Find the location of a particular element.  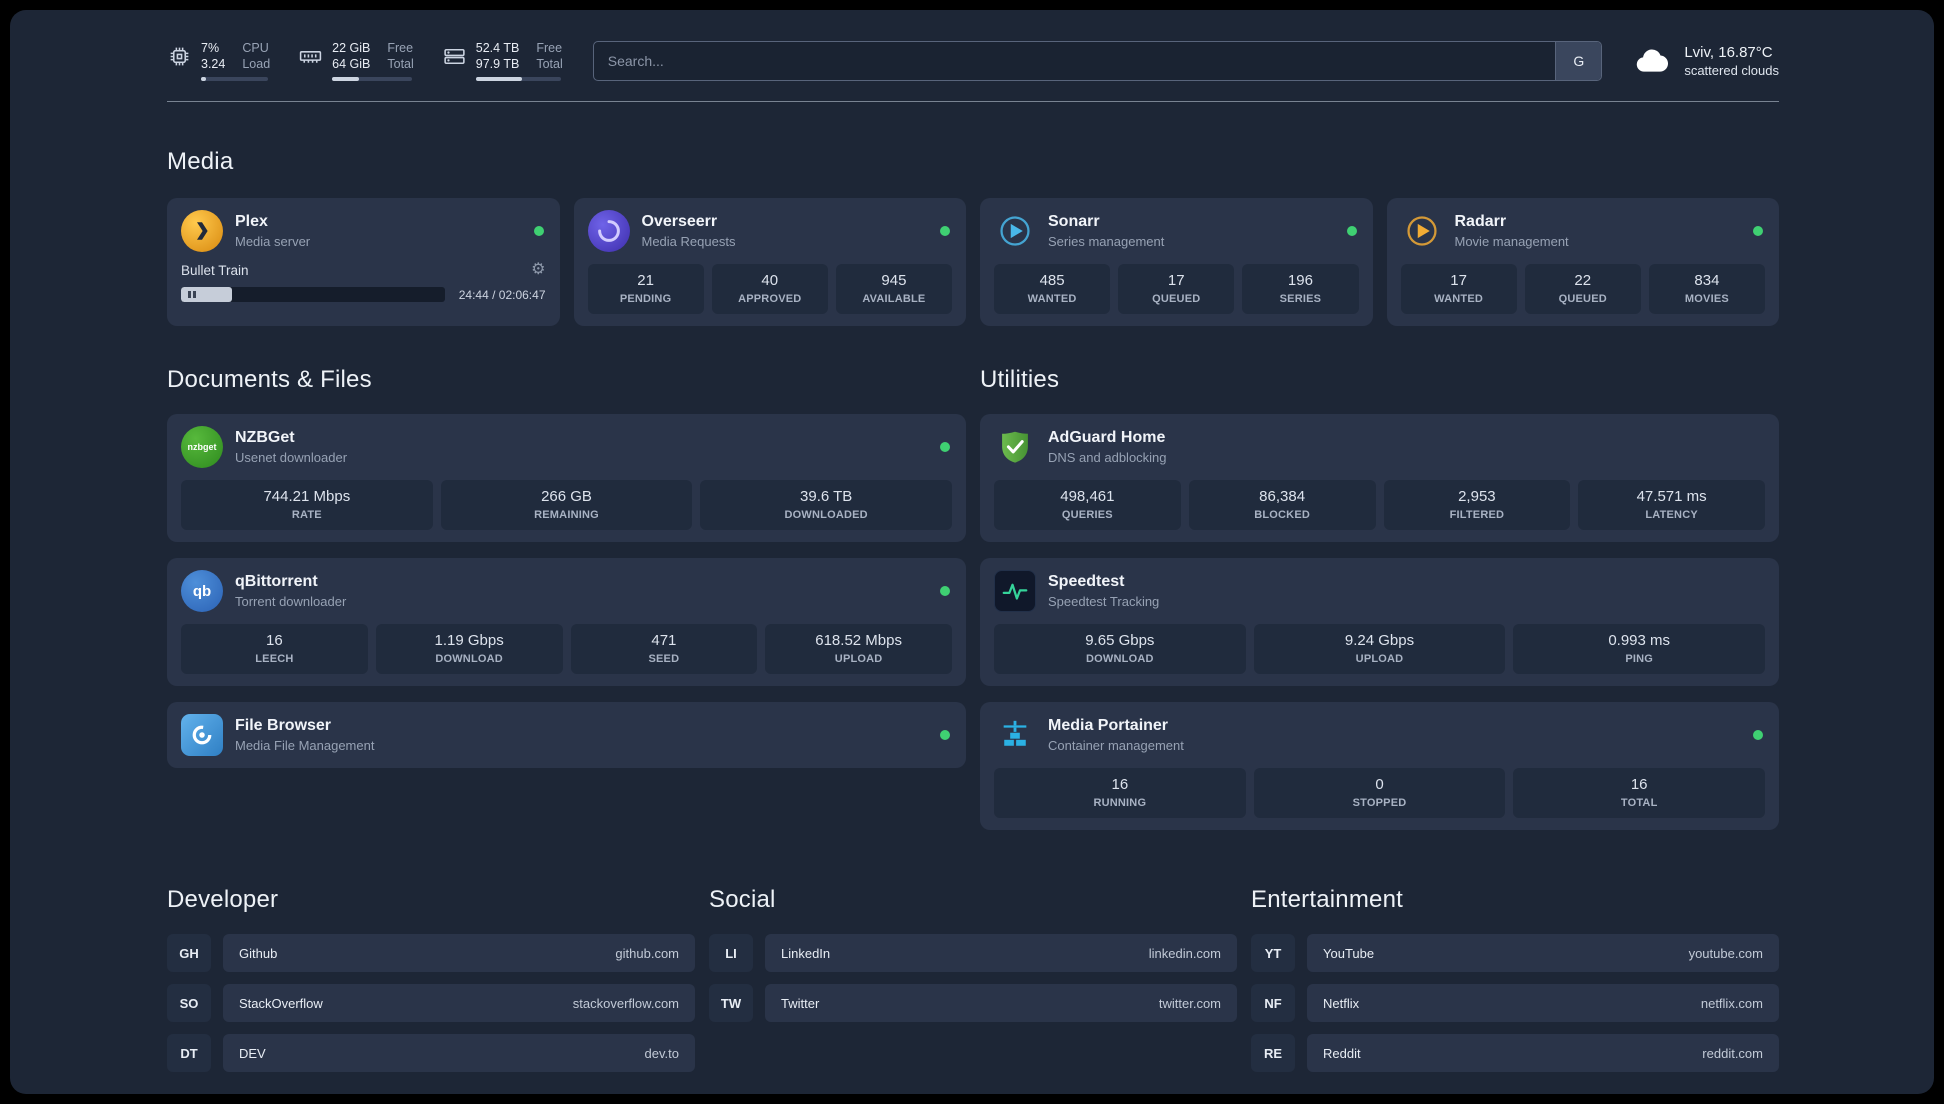

stat-tile: 9.24 Gbps UPLOAD is located at coordinates (1379, 649).